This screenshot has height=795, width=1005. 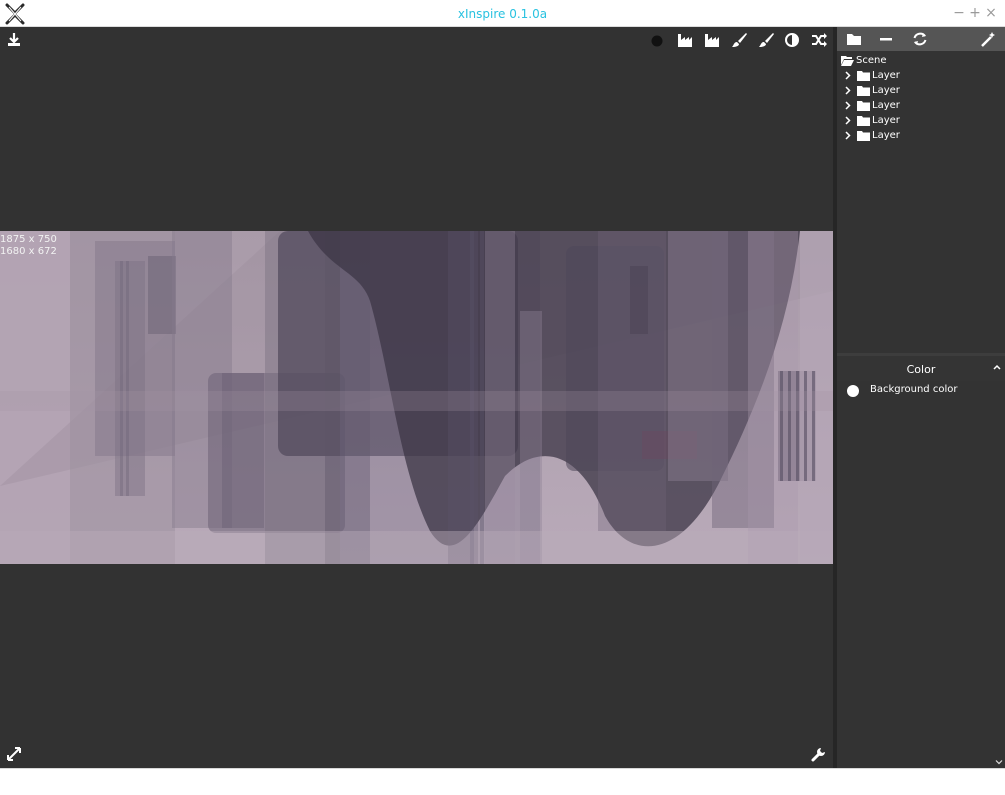 I want to click on magic-wand-icon, so click(x=988, y=39).